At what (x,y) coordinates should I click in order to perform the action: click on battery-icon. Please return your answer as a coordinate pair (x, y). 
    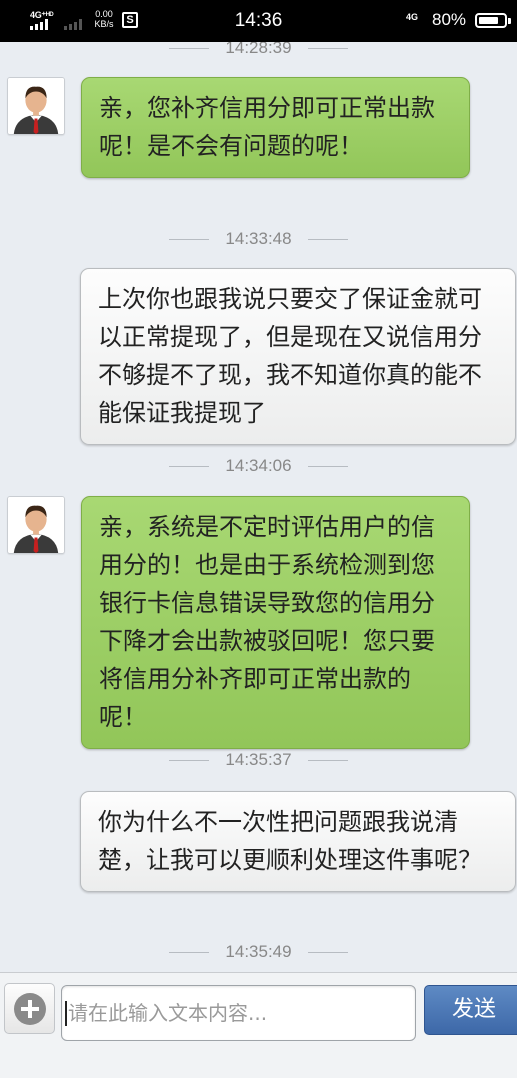
    Looking at the image, I should click on (491, 20).